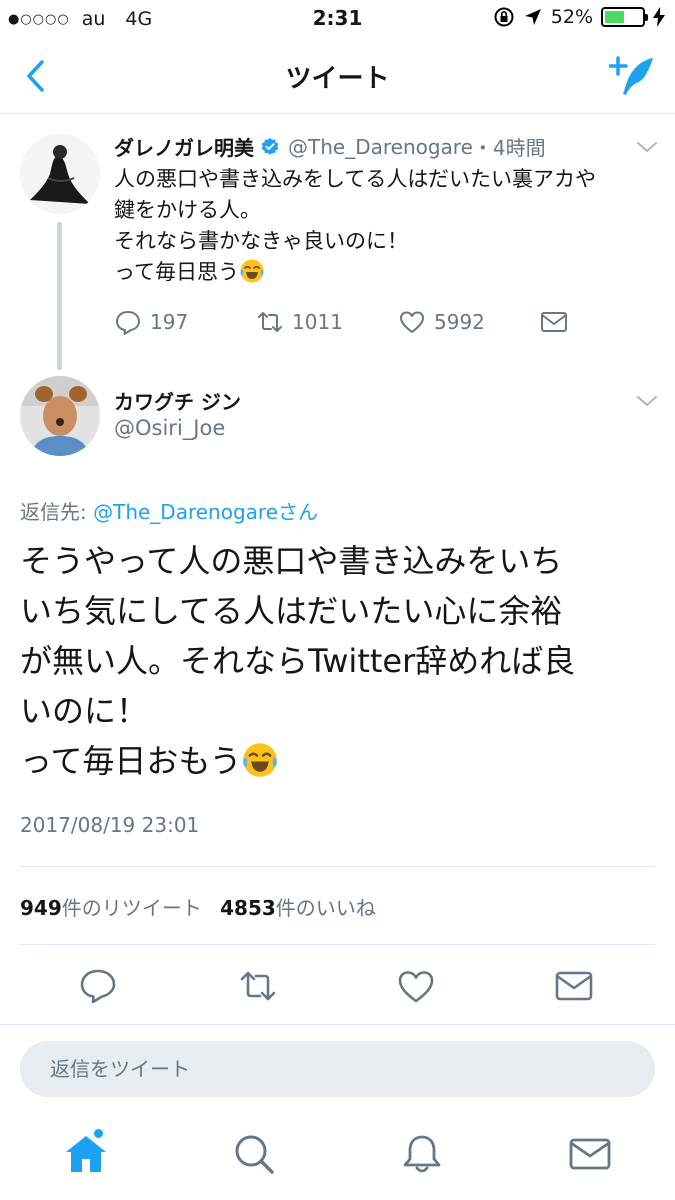  I want to click on parent-tweet-header: ダレノガレ明美 @The_Darenogare ・4時間, so click(330, 146).